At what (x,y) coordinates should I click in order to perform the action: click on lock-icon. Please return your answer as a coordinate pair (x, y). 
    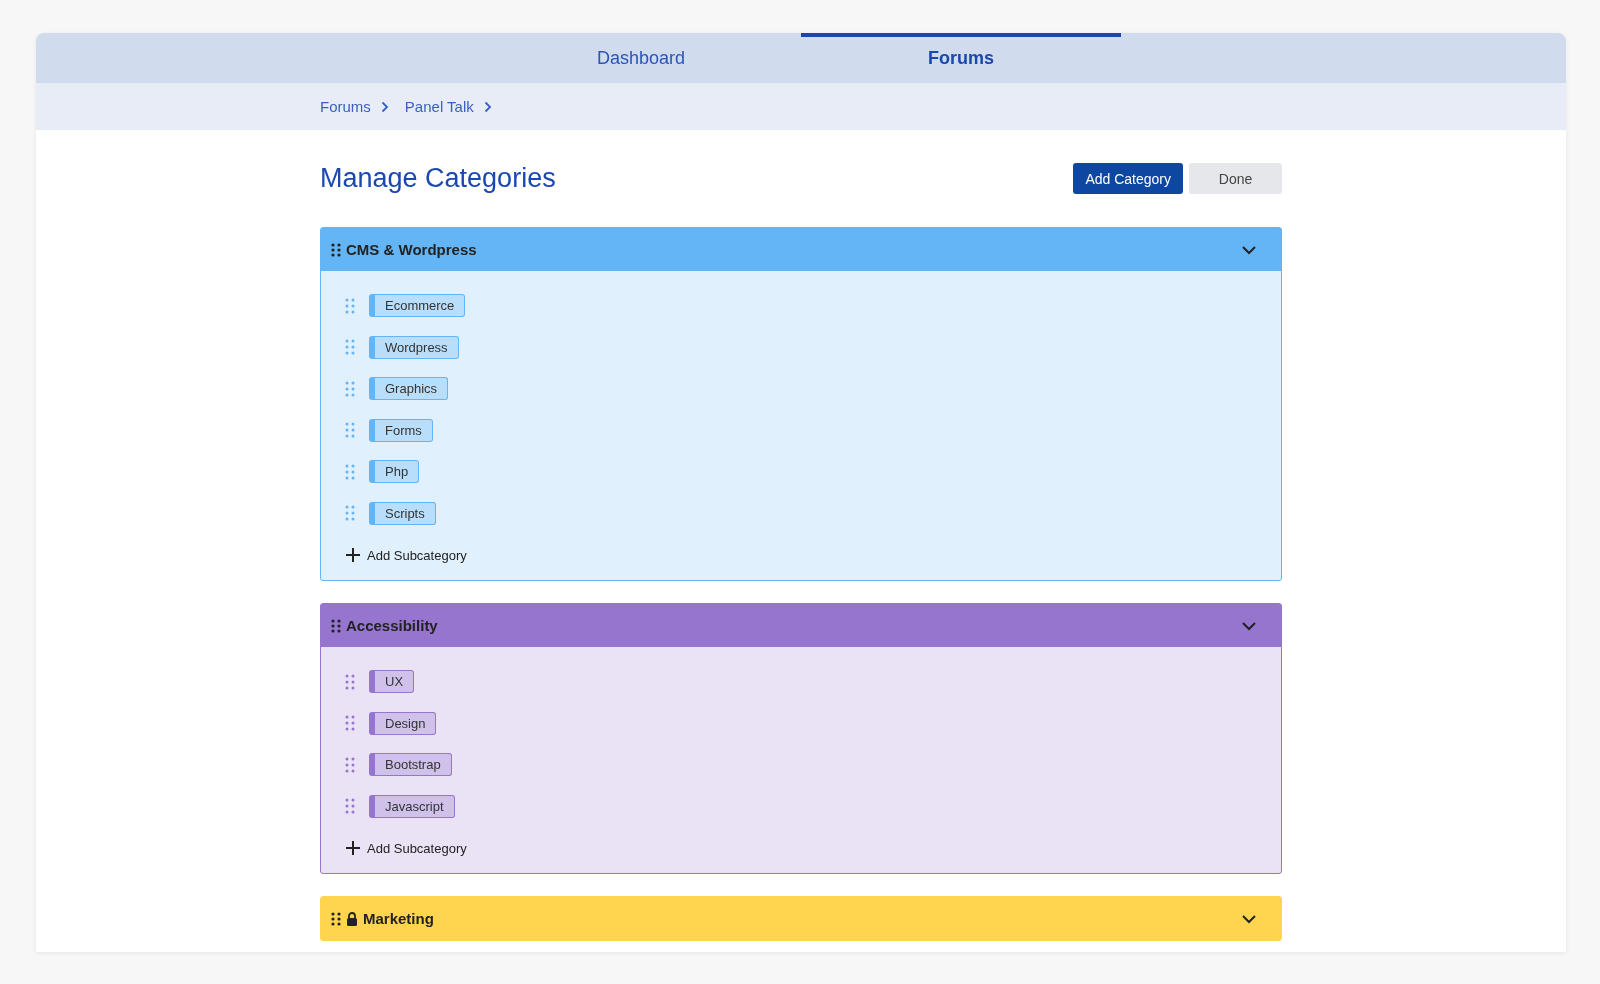
    Looking at the image, I should click on (352, 918).